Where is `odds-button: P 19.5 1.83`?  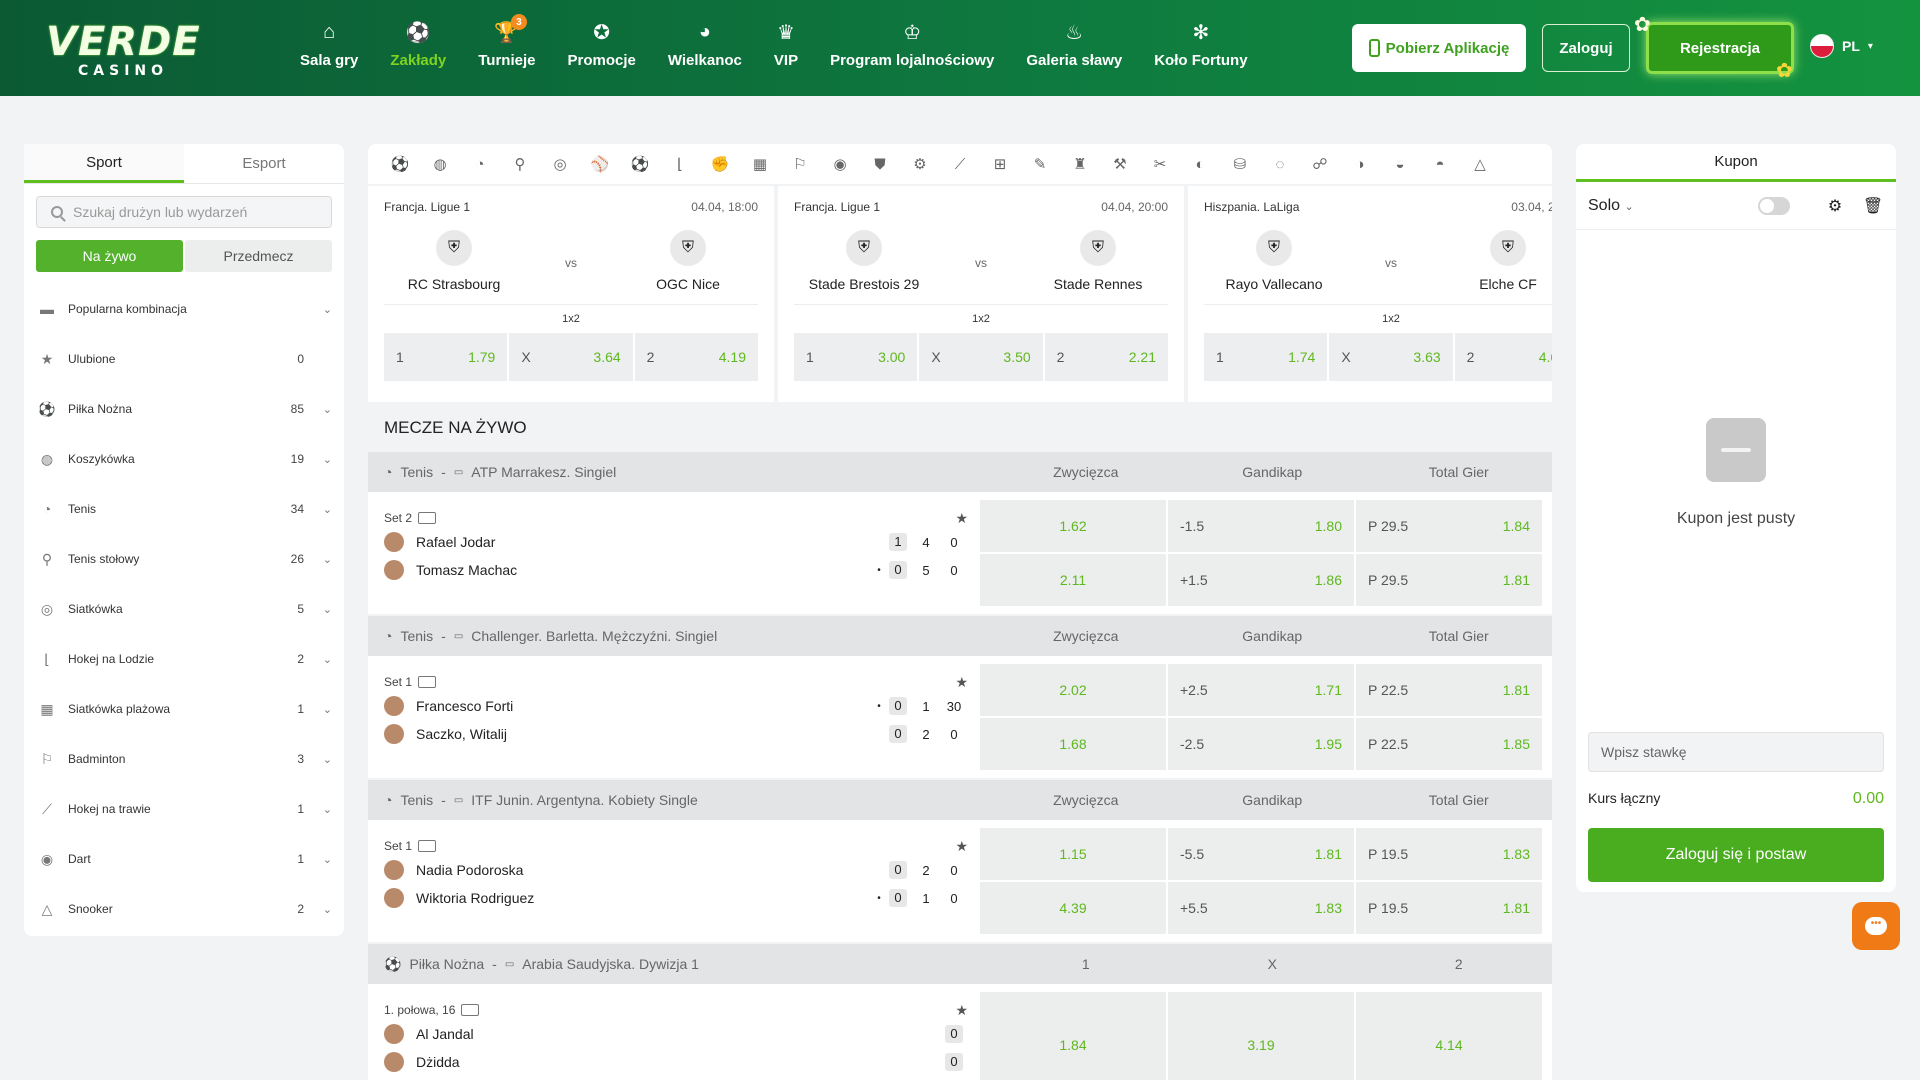
odds-button: P 19.5 1.83 is located at coordinates (1449, 854).